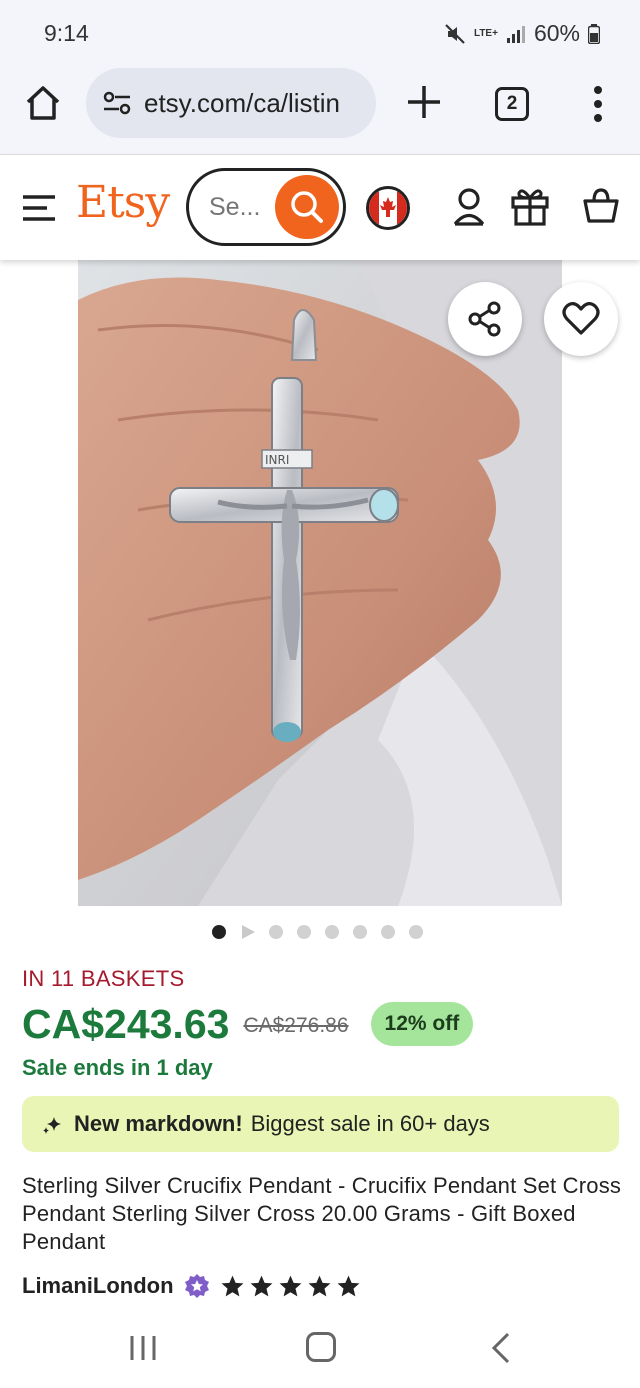 This screenshot has width=640, height=1388. I want to click on site-header: Etsy, so click(320, 207).